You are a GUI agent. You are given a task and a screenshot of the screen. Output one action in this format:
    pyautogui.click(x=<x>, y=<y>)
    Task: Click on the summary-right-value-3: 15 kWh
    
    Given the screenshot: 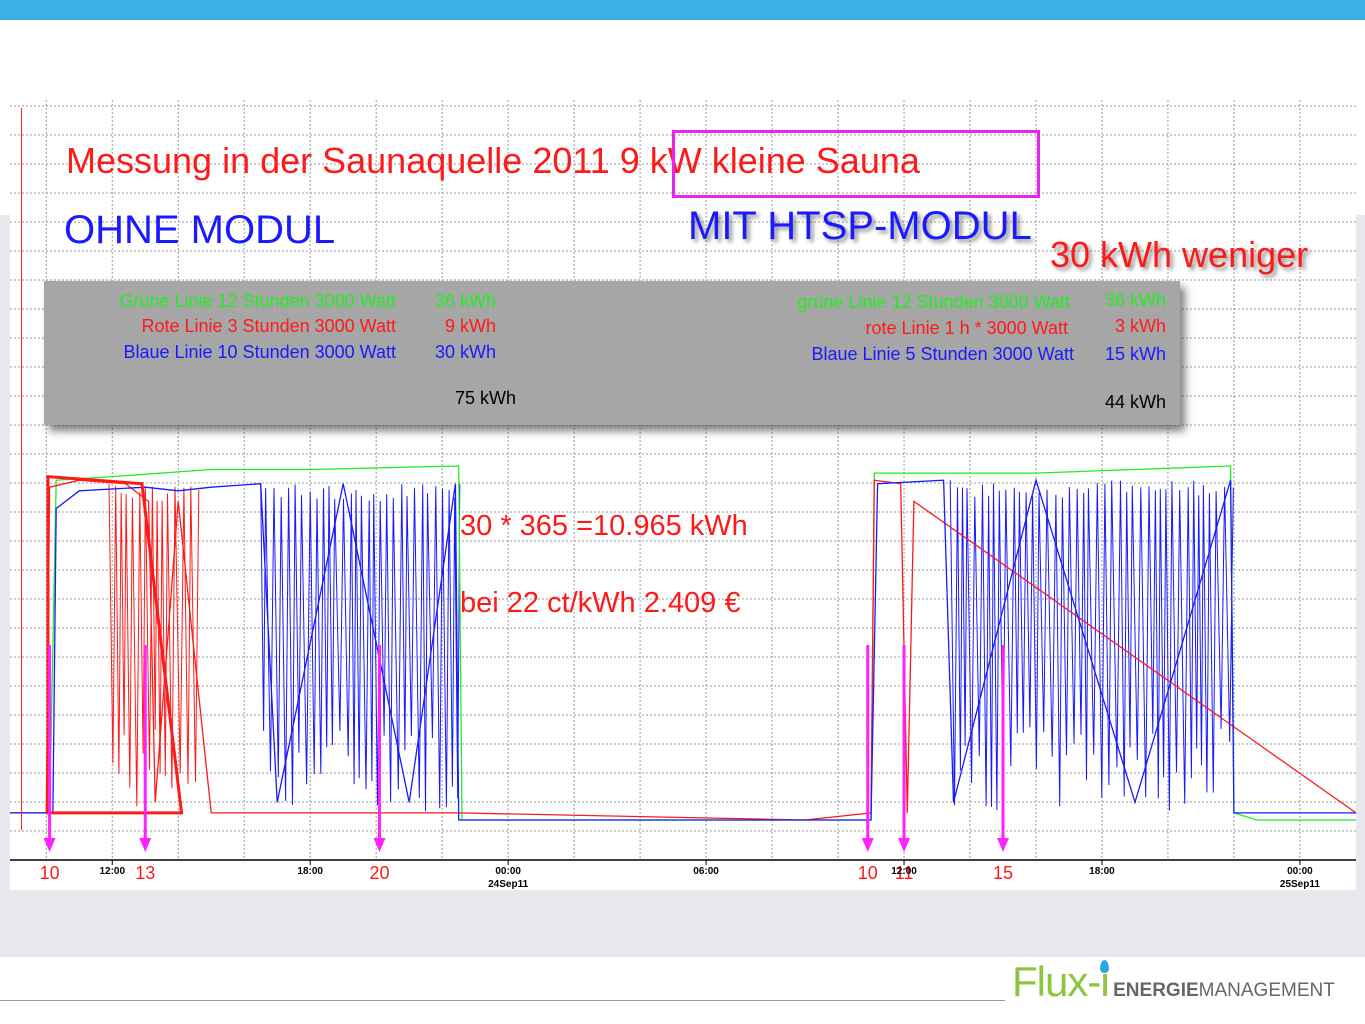 What is the action you would take?
    pyautogui.click(x=1135, y=354)
    